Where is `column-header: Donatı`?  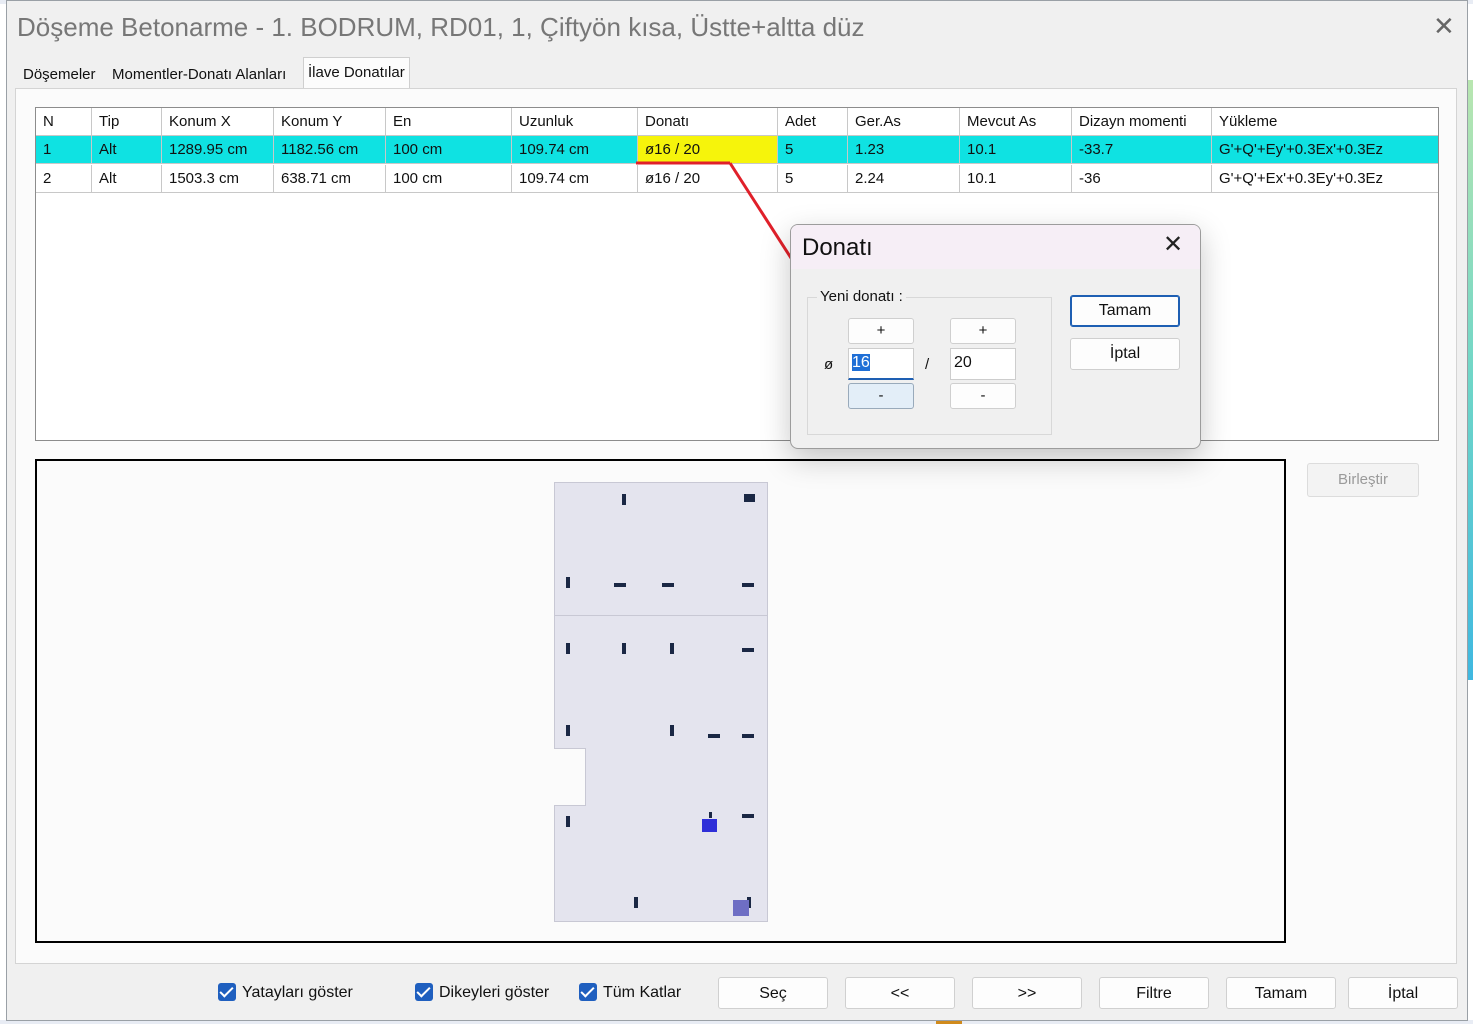
column-header: Donatı is located at coordinates (708, 122).